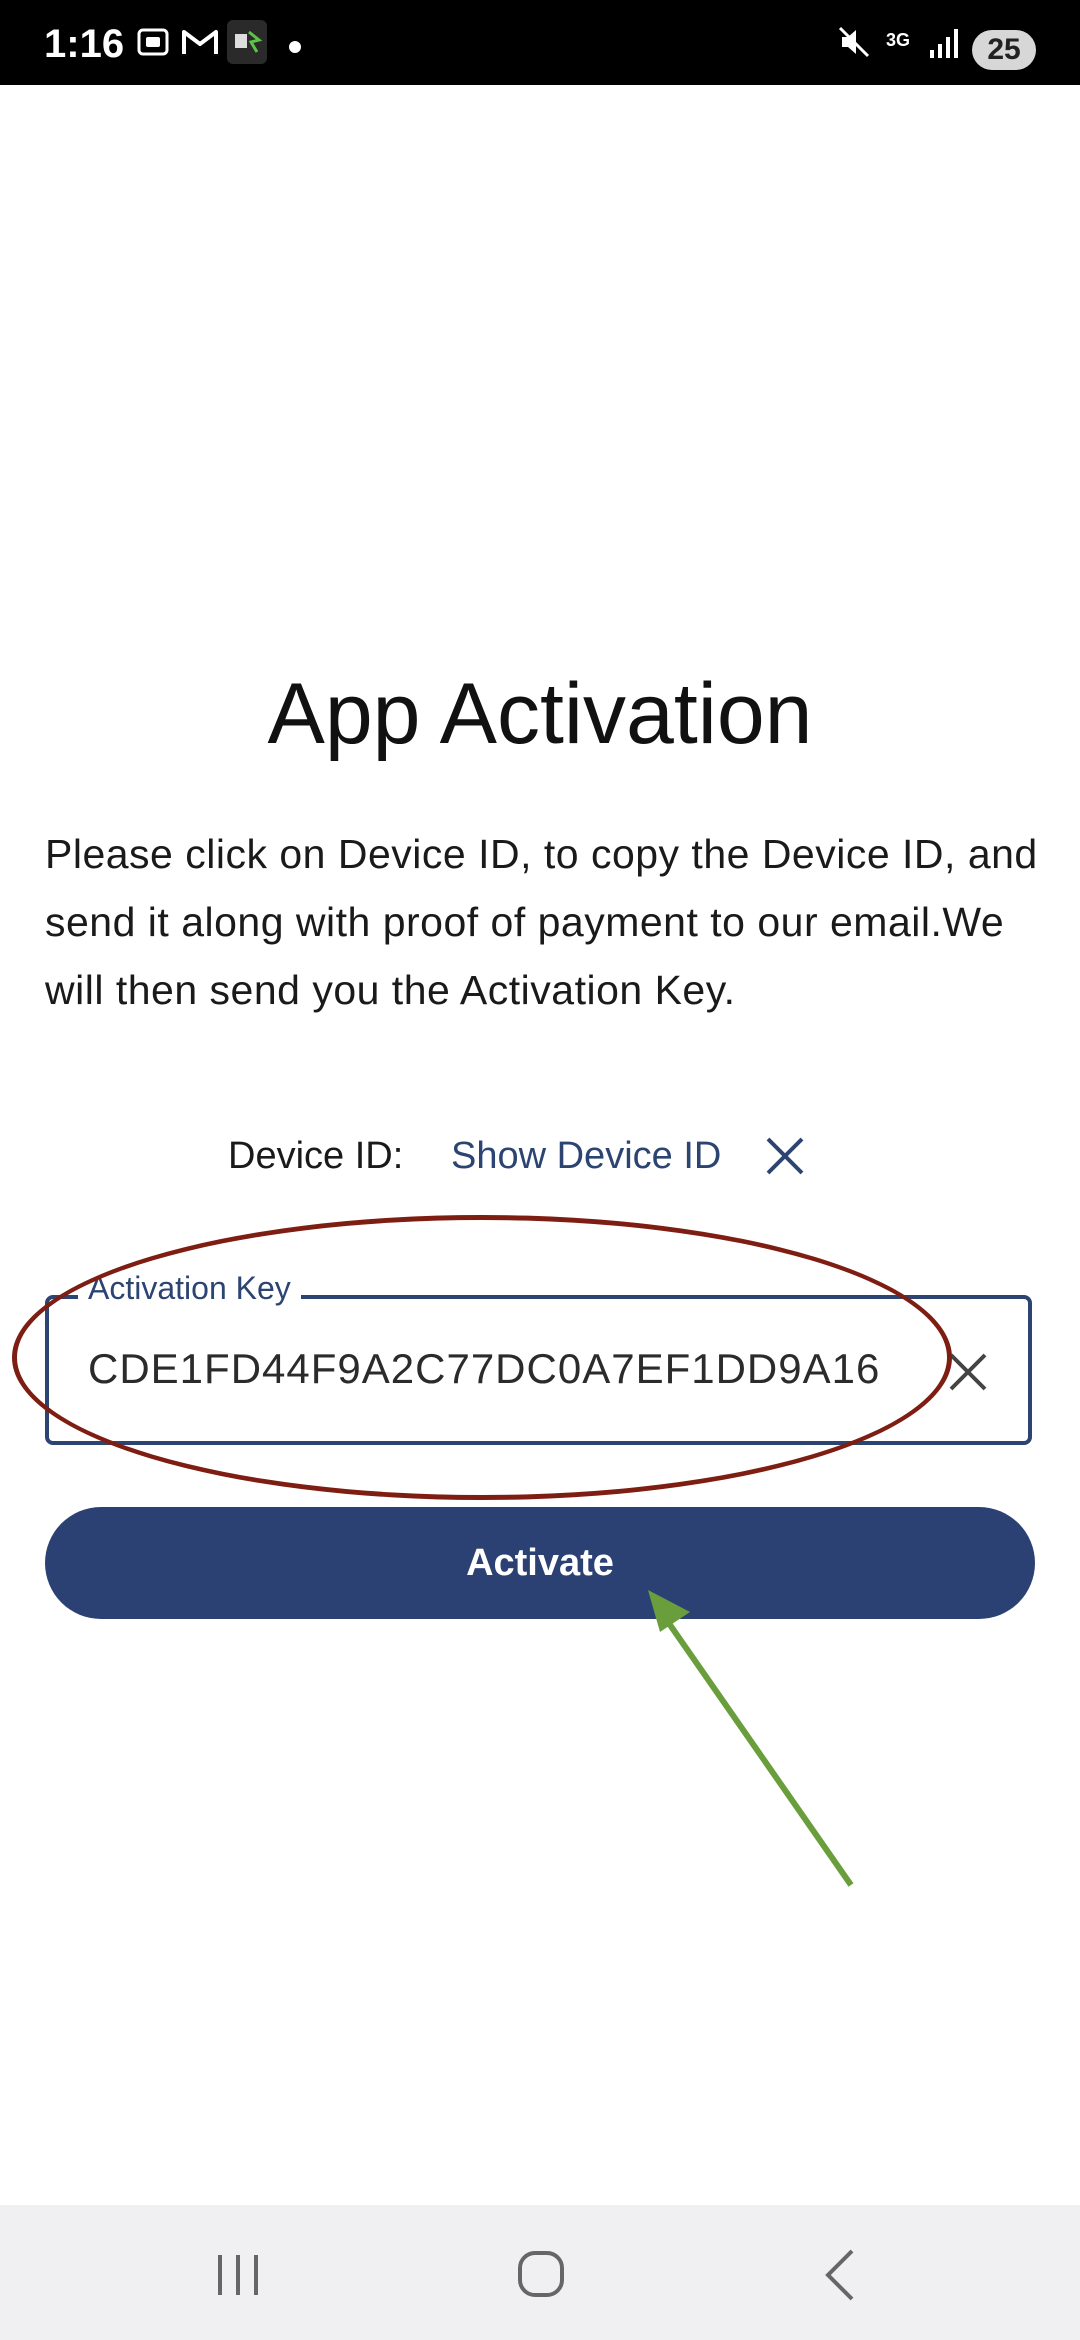 This screenshot has height=2340, width=1080. I want to click on clear-icon, so click(968, 1372).